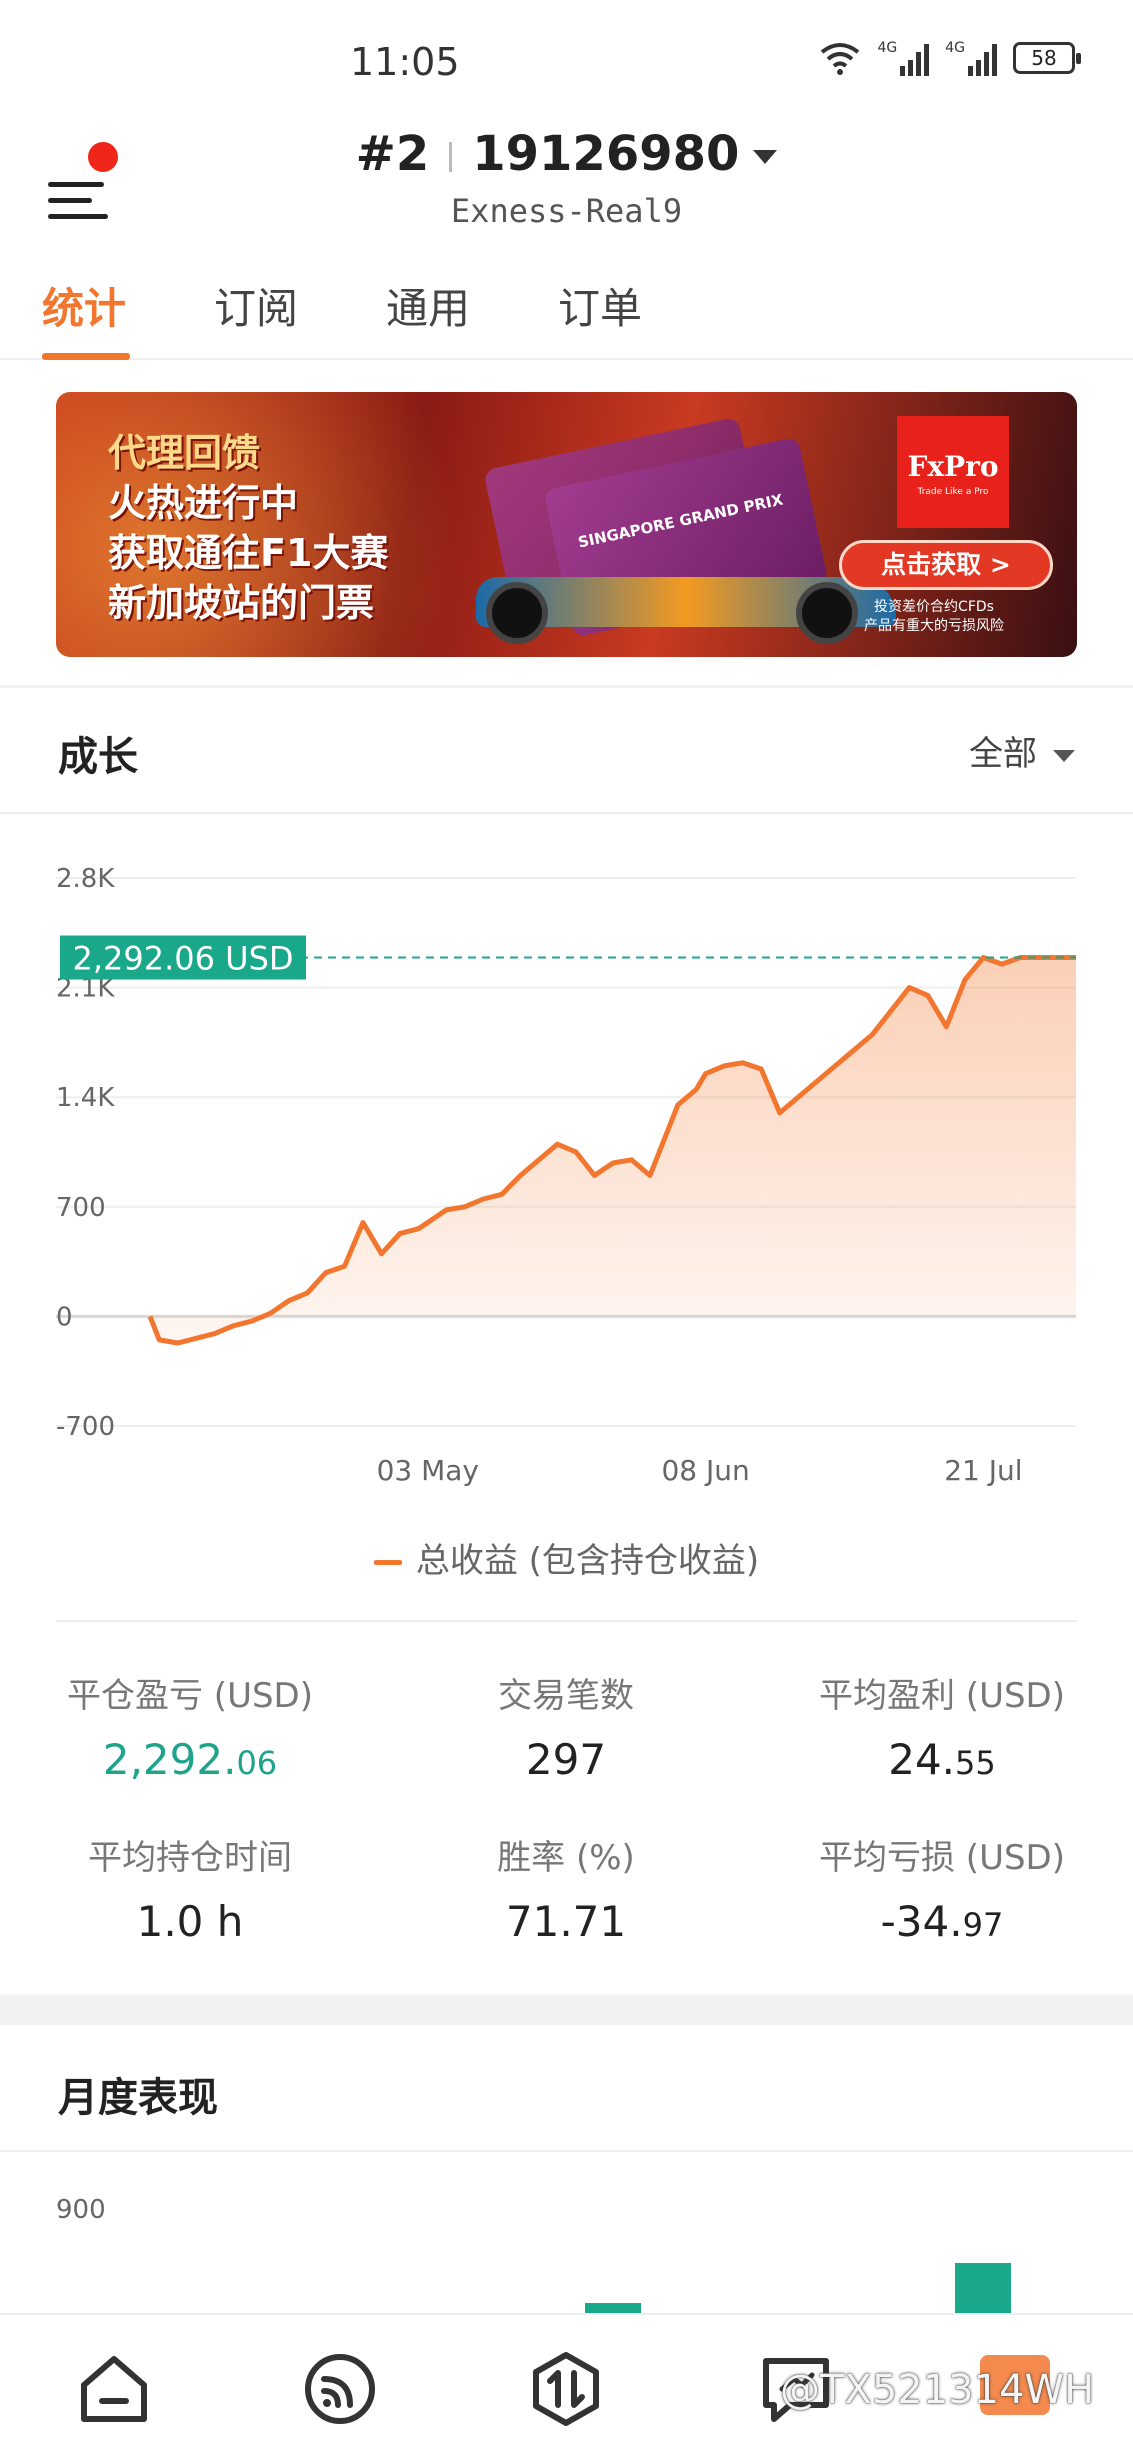  I want to click on banner-risk-warning: 投资差价合约CFDs 产品有重大的亏损风险, so click(934, 616).